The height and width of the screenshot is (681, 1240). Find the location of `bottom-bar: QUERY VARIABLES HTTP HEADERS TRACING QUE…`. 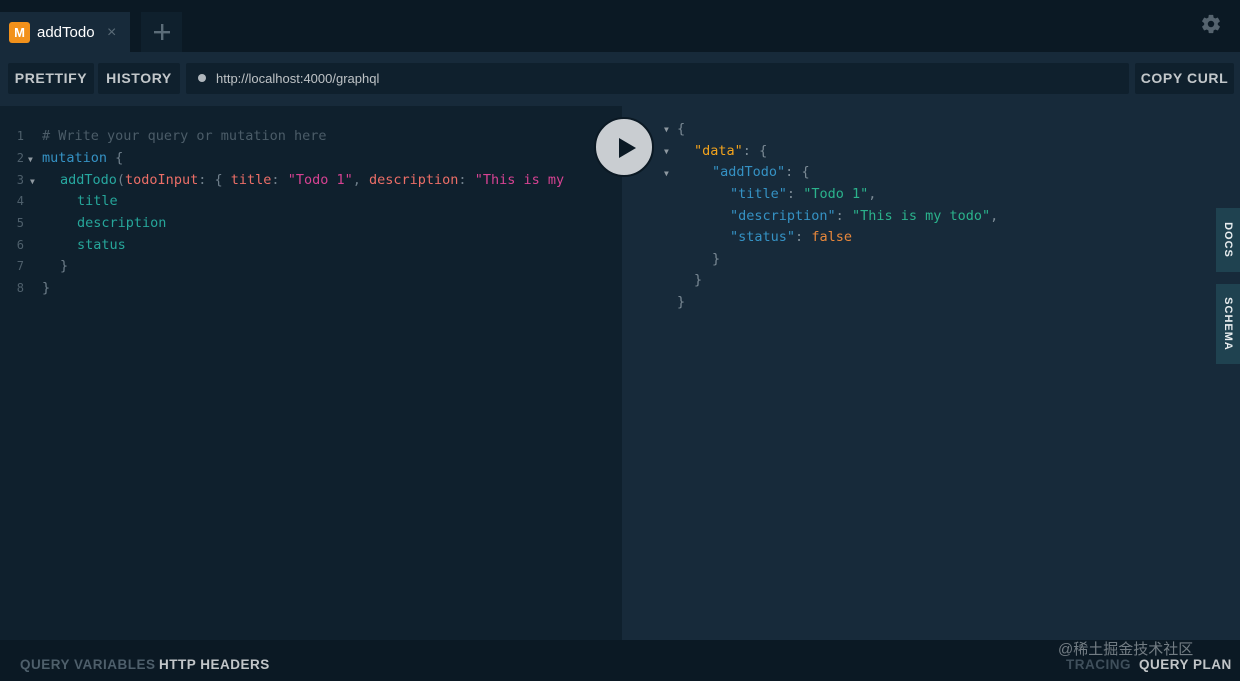

bottom-bar: QUERY VARIABLES HTTP HEADERS TRACING QUE… is located at coordinates (620, 660).